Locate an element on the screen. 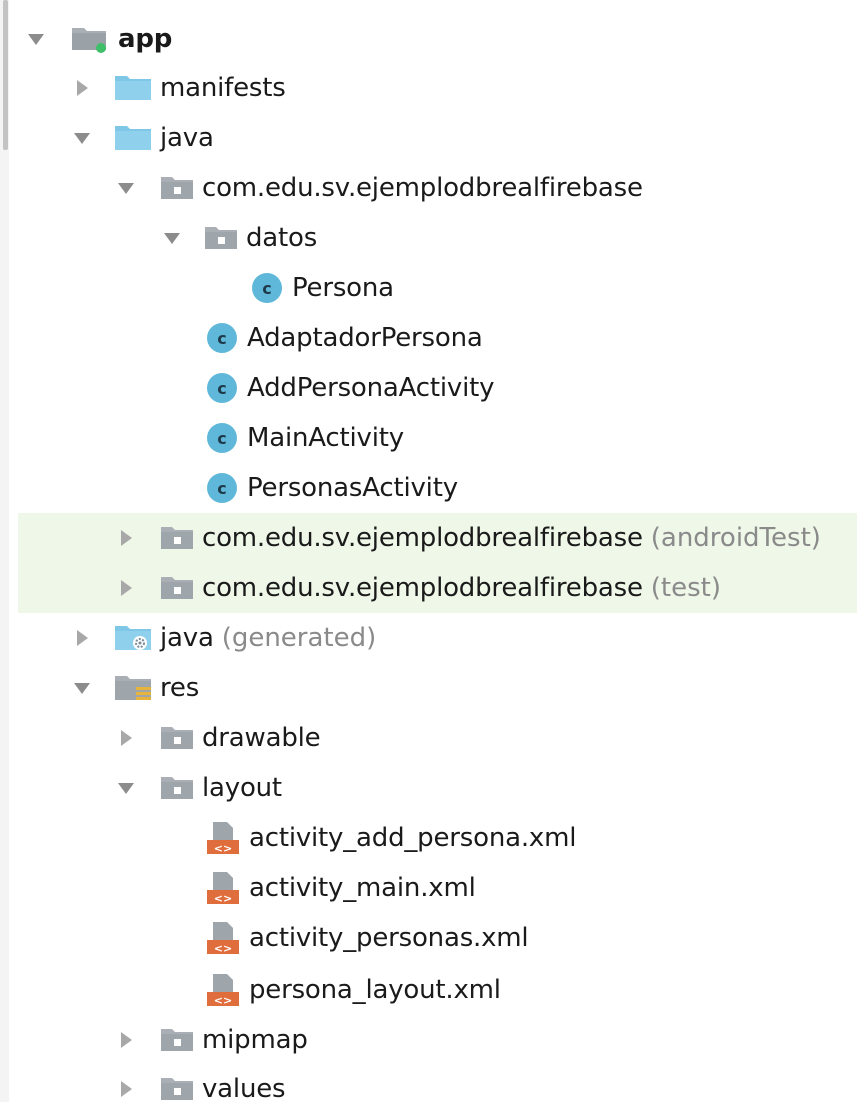 Image resolution: width=857 pixels, height=1114 pixels. tree-node-package-main: com.edu.sv.ejemplodbrealfirebase is located at coordinates (428, 188).